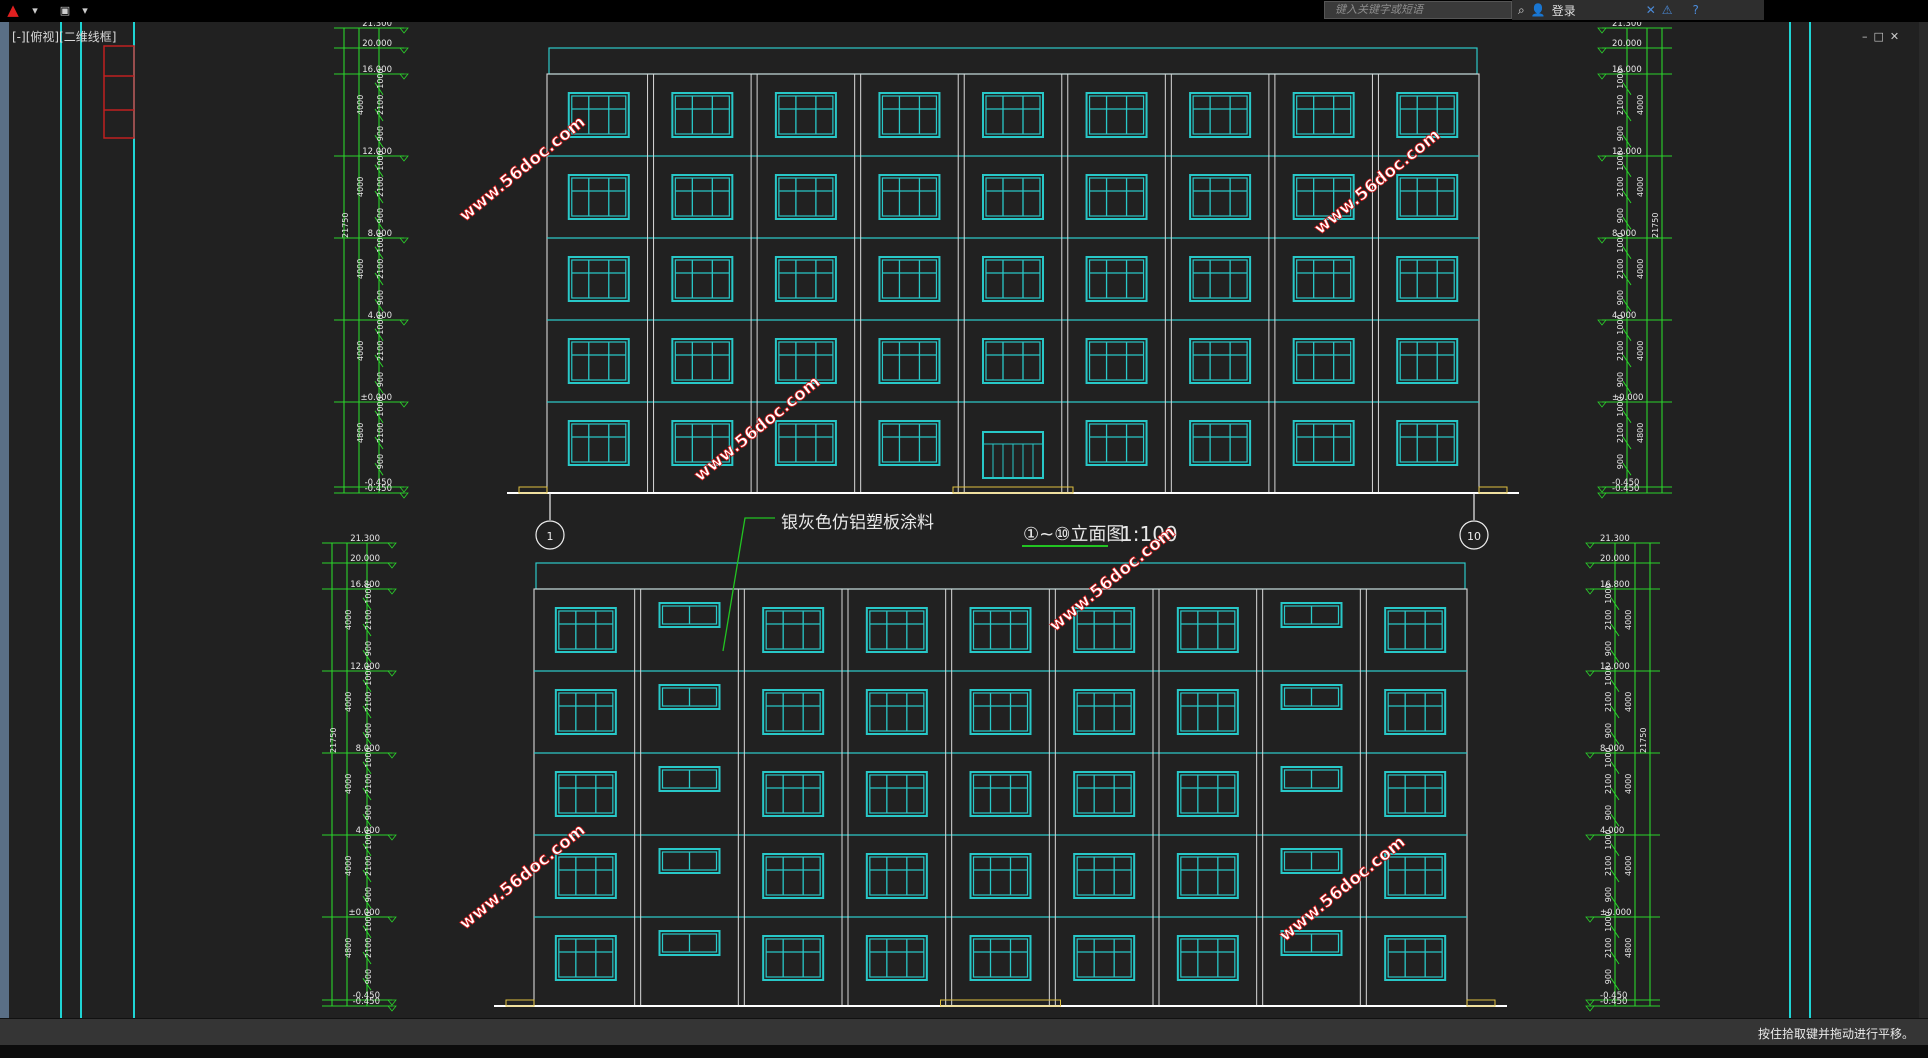 The image size is (1928, 1058). Describe the element at coordinates (1883, 36) in the screenshot. I see `drawing-window-controls: –□✕` at that location.